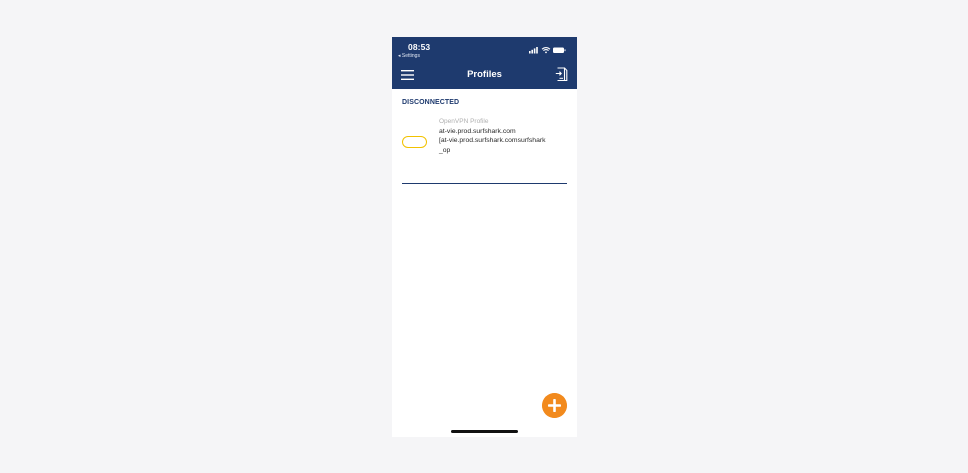 This screenshot has width=968, height=473. Describe the element at coordinates (409, 56) in the screenshot. I see `back-to-settings-link: ◂ Settings` at that location.